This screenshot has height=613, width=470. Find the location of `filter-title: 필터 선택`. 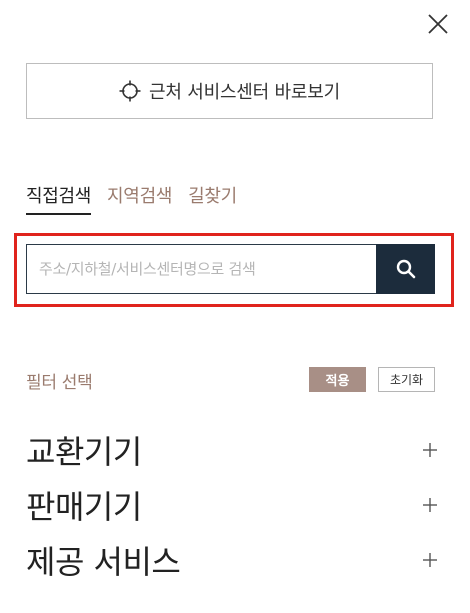

filter-title: 필터 선택 is located at coordinates (59, 383).